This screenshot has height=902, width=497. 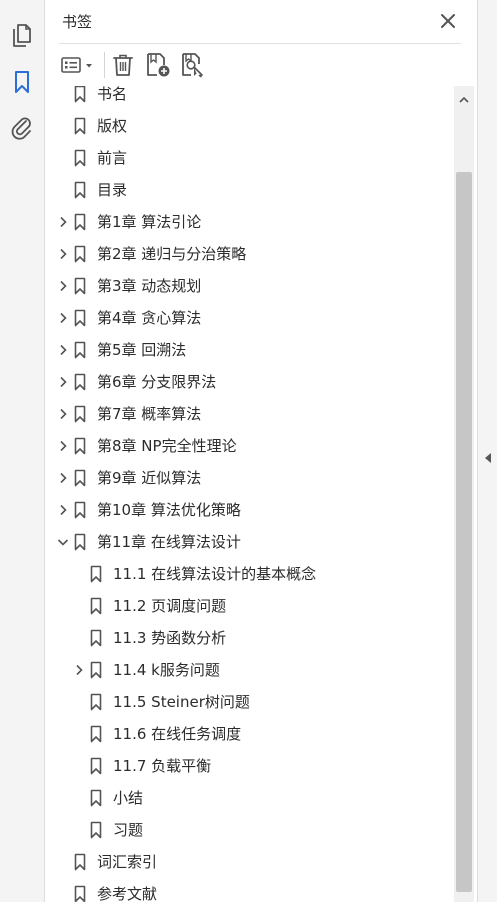 I want to click on panel-collapse-strip, so click(x=487, y=451).